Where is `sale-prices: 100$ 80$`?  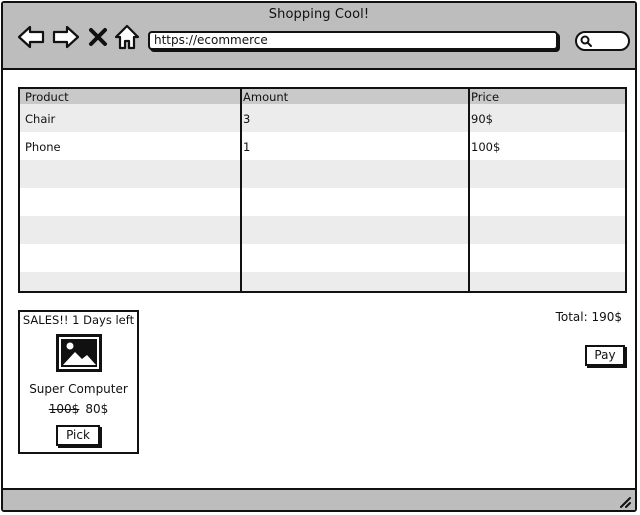
sale-prices: 100$ 80$ is located at coordinates (78, 409).